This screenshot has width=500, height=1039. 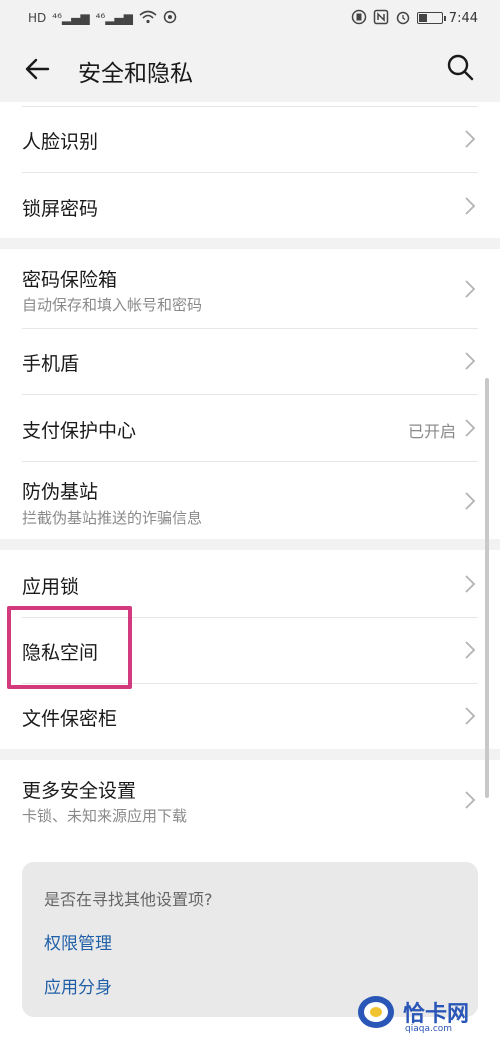 What do you see at coordinates (79, 791) in the screenshot?
I see `row-title: 更多安全设置` at bounding box center [79, 791].